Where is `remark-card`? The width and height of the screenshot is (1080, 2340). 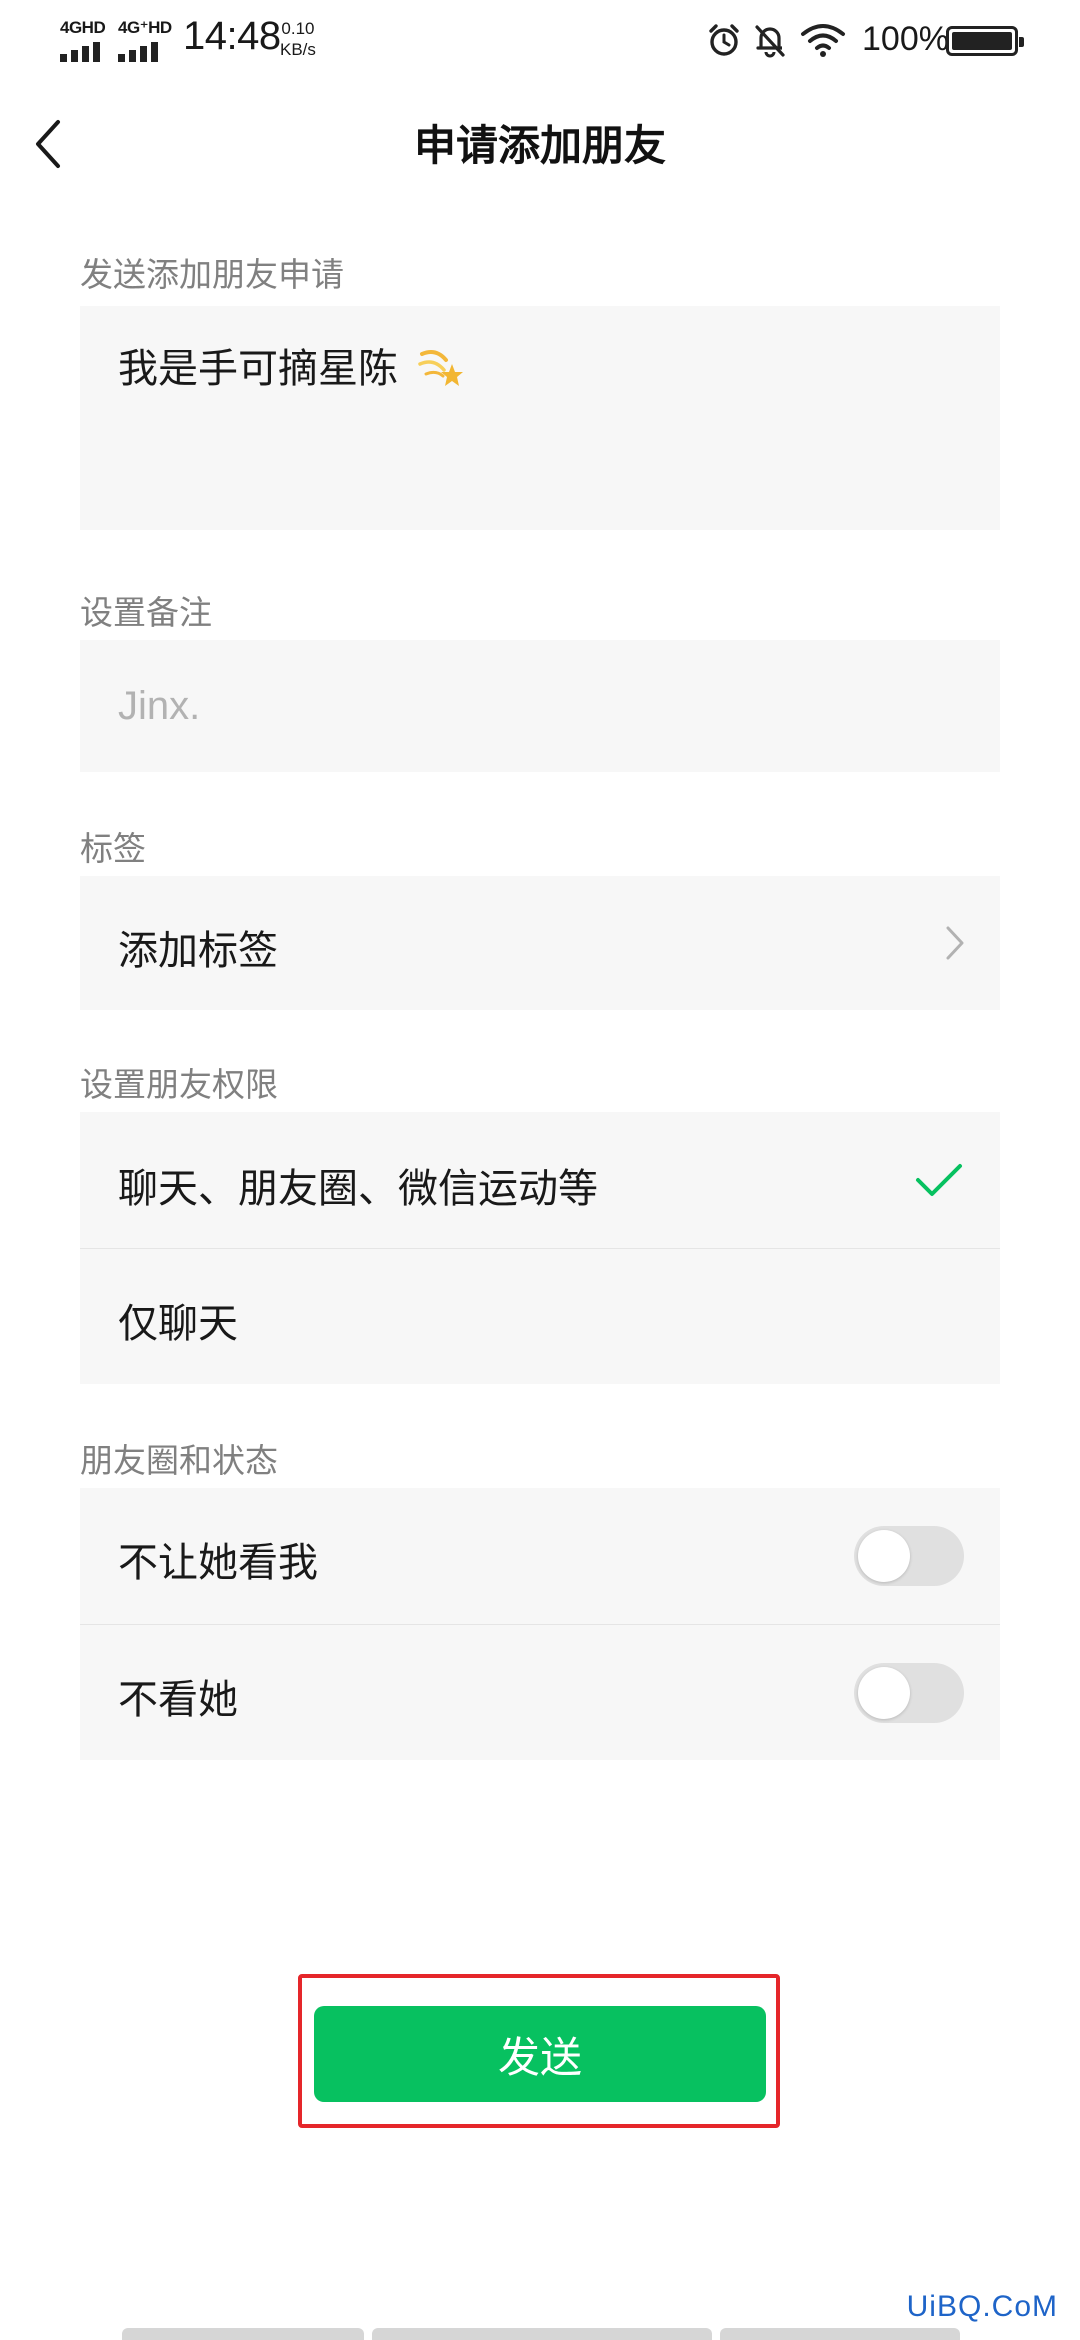
remark-card is located at coordinates (540, 706).